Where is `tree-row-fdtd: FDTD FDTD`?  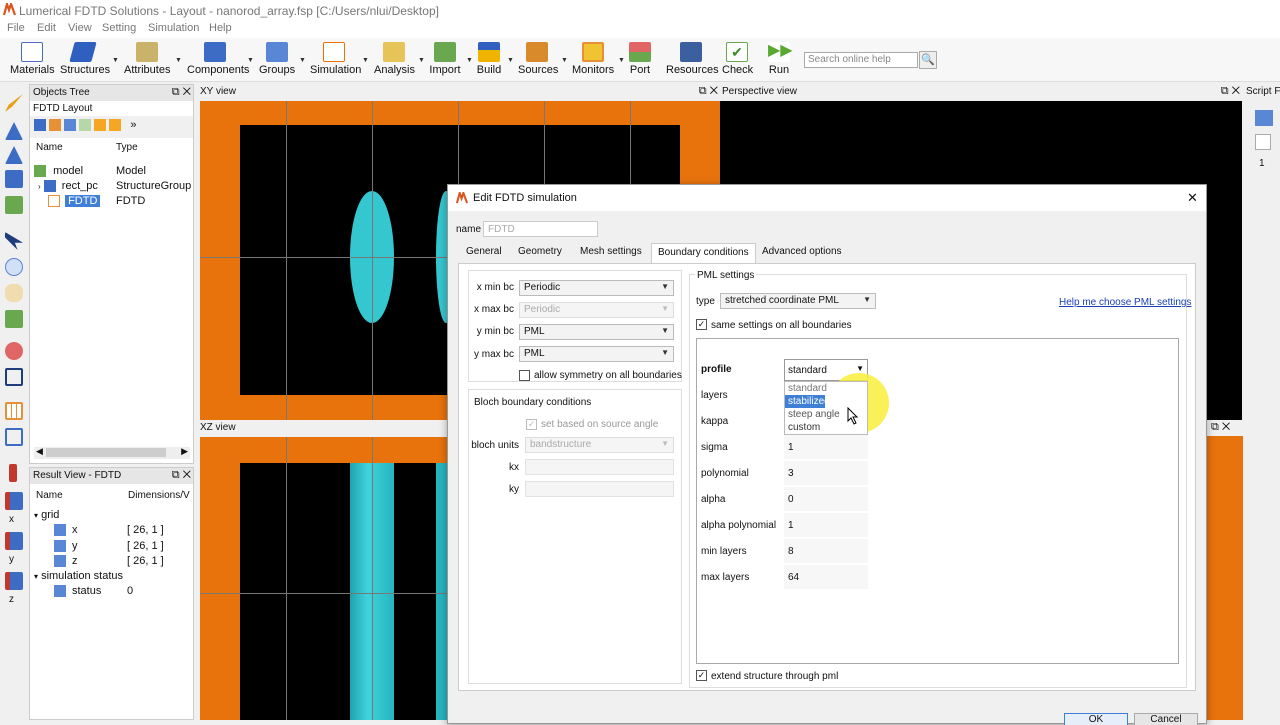
tree-row-fdtd: FDTD FDTD is located at coordinates (120, 201).